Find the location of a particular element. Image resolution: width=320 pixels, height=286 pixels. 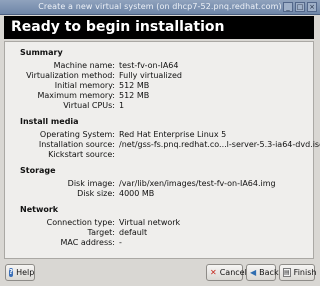

row-label: Installation source: is located at coordinates (76, 144).